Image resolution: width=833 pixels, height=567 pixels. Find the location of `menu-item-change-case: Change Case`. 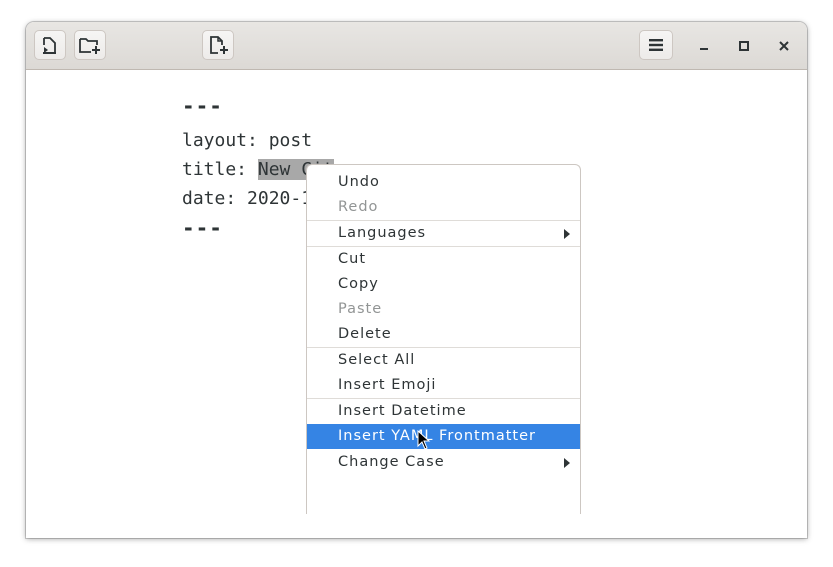

menu-item-change-case: Change Case is located at coordinates (443, 462).